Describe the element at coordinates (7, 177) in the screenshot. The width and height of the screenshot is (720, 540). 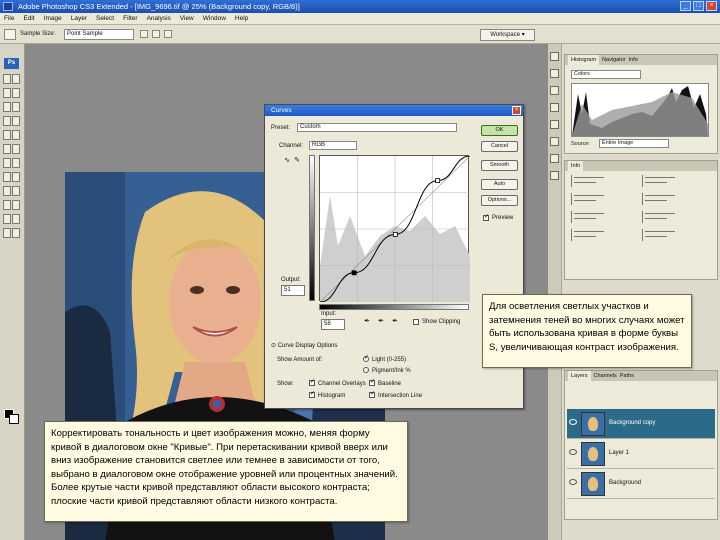
I see `pen-tool-icon` at that location.